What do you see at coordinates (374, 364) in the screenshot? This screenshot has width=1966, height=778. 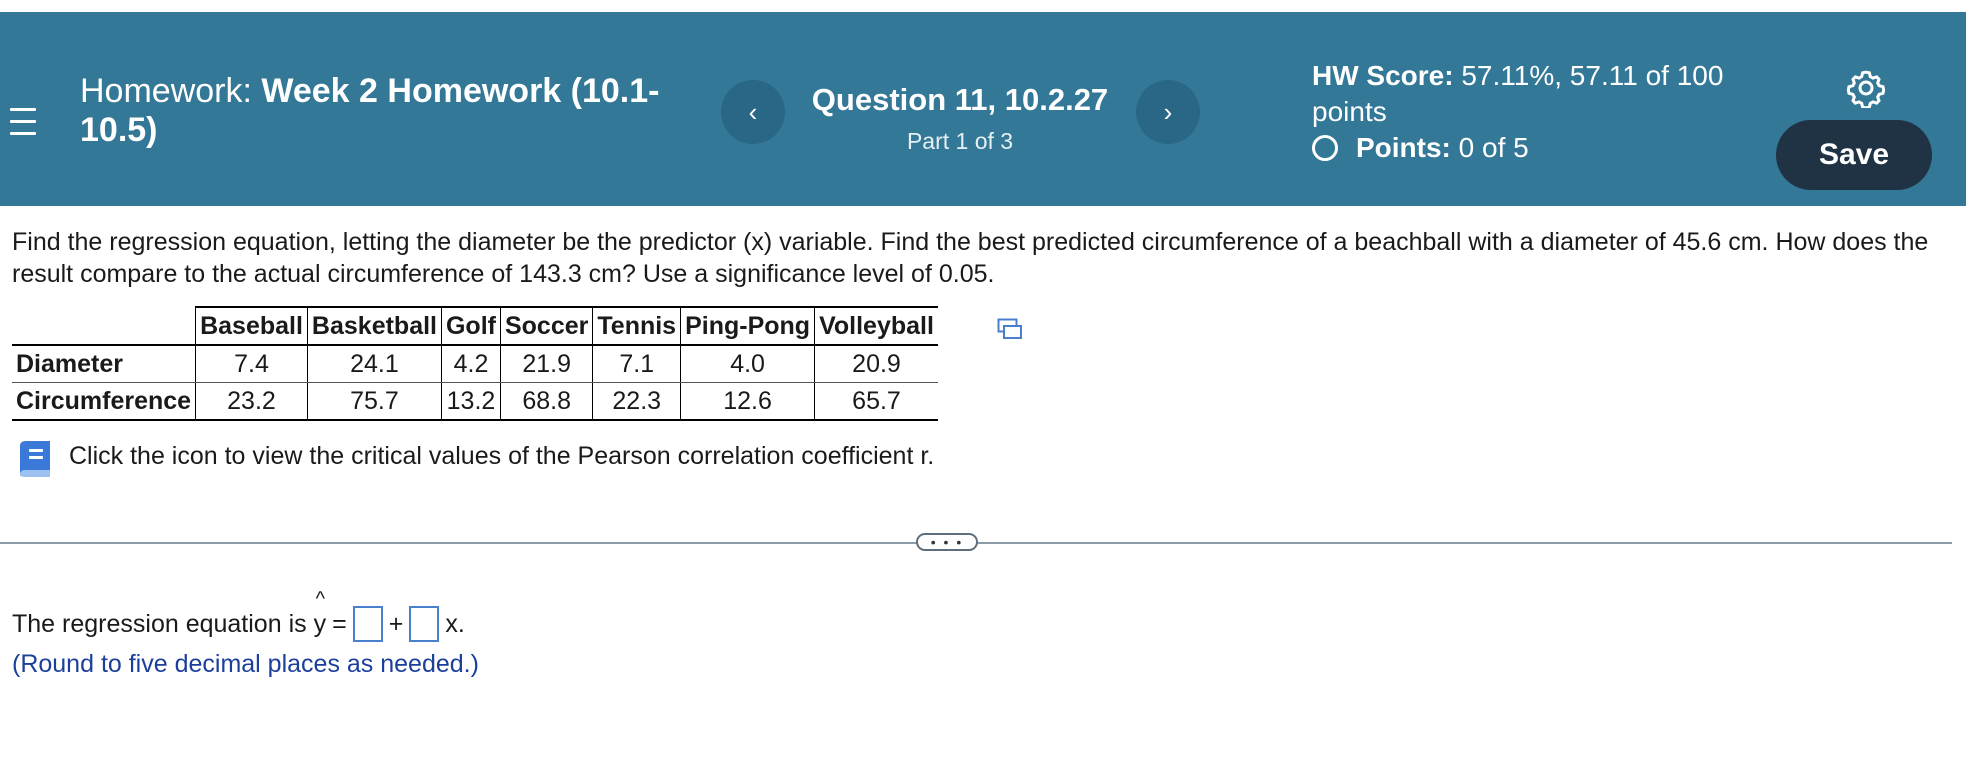 I see `table-cell: 24.1` at bounding box center [374, 364].